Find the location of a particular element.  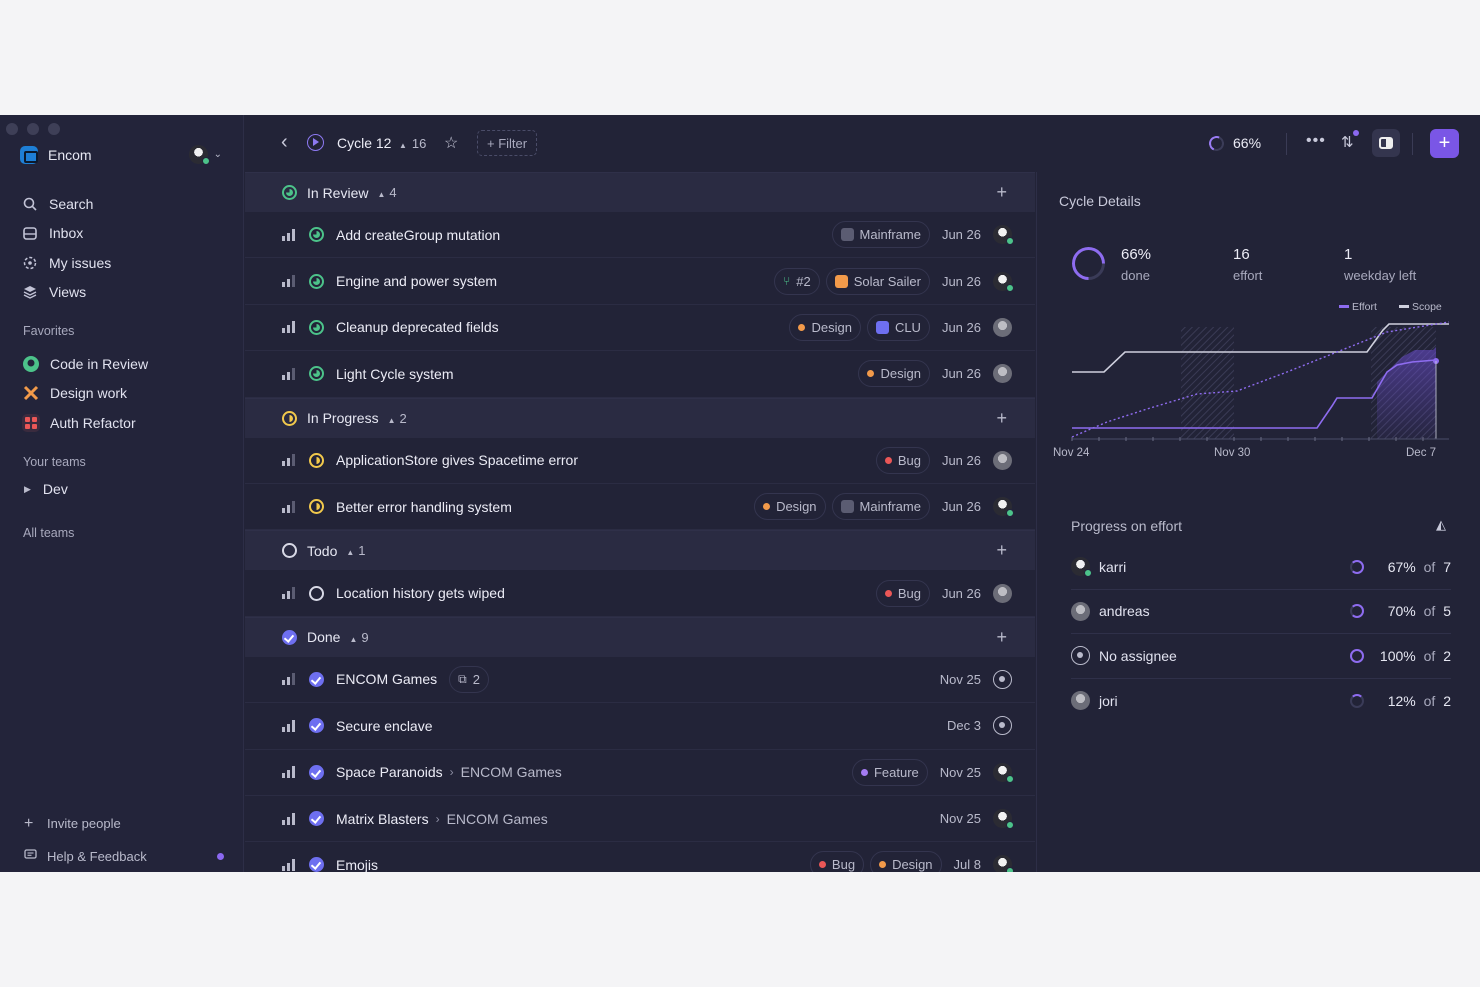

todo-status-icon is located at coordinates (316, 593).